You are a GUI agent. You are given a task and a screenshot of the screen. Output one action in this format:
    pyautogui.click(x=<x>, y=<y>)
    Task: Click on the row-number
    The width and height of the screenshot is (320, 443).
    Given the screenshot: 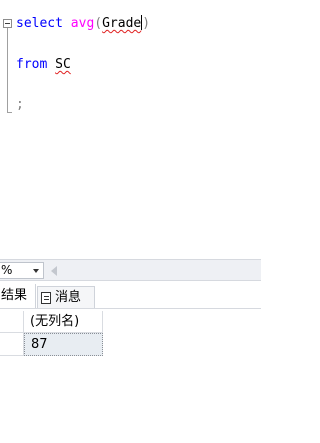 What is the action you would take?
    pyautogui.click(x=12, y=344)
    